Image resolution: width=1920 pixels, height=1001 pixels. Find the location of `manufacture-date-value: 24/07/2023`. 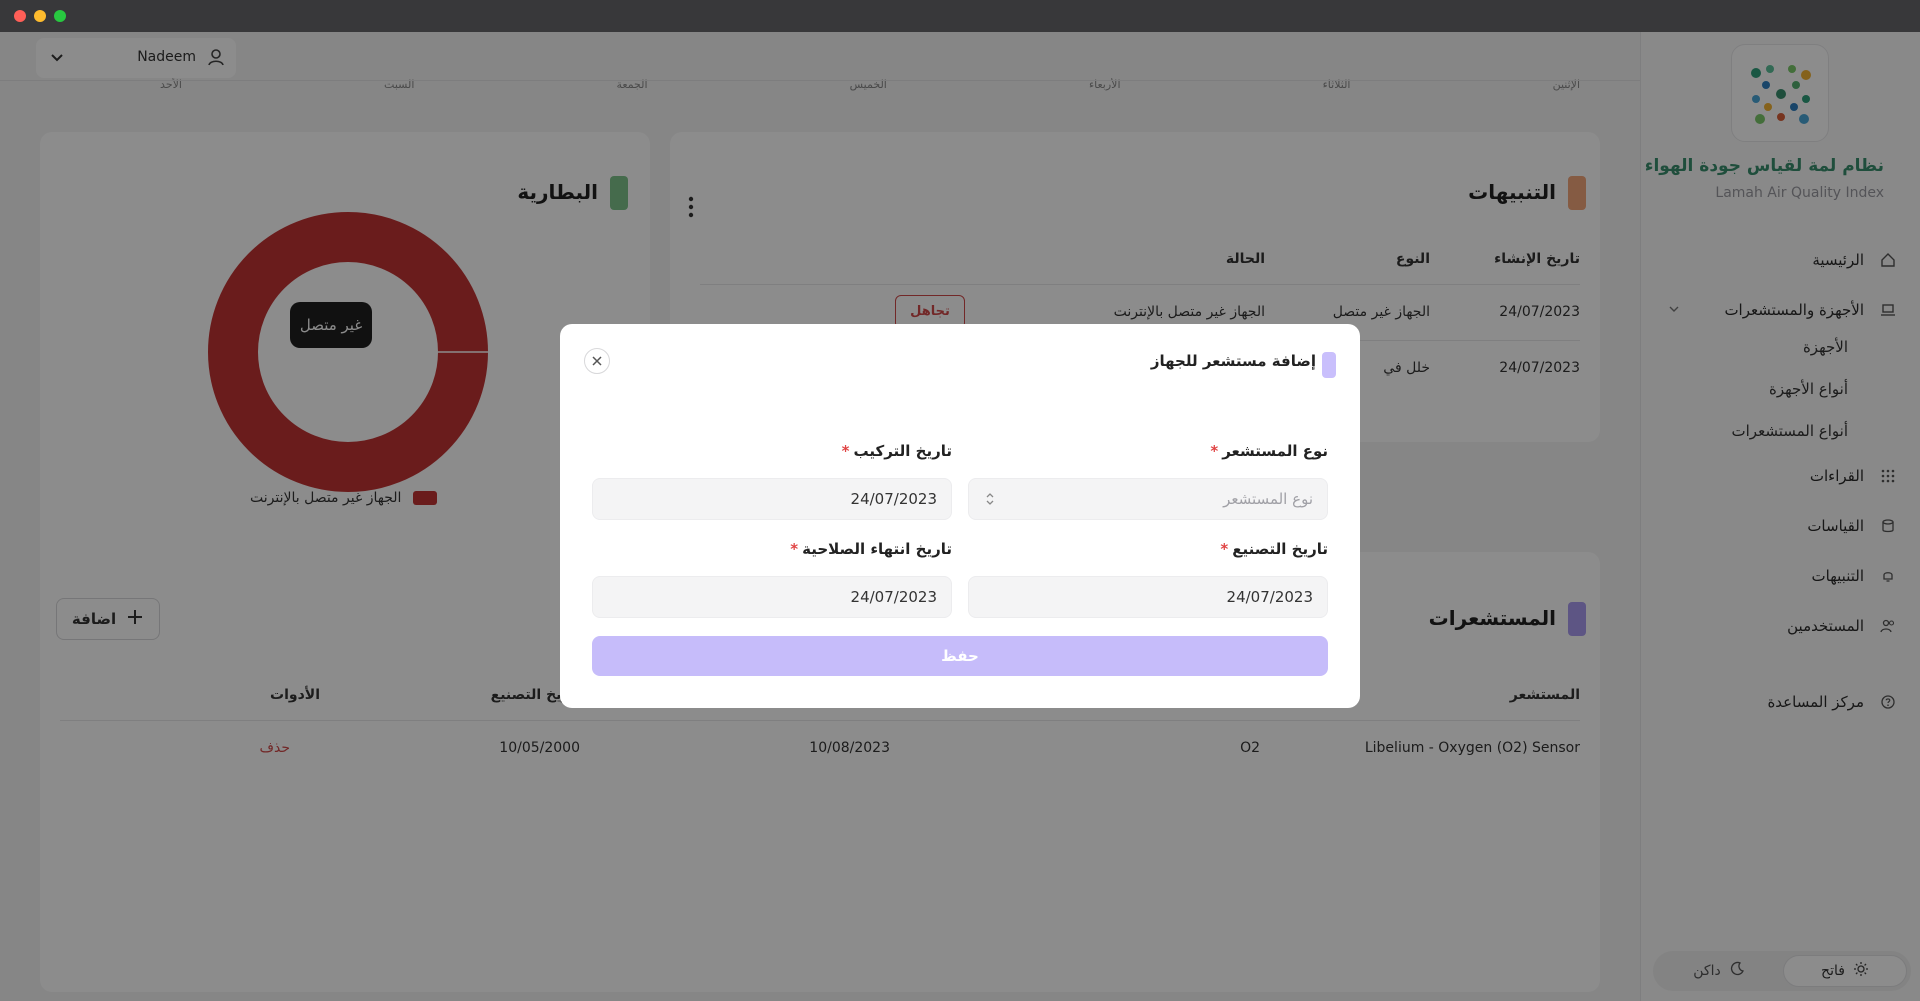

manufacture-date-value: 24/07/2023 is located at coordinates (1269, 597).